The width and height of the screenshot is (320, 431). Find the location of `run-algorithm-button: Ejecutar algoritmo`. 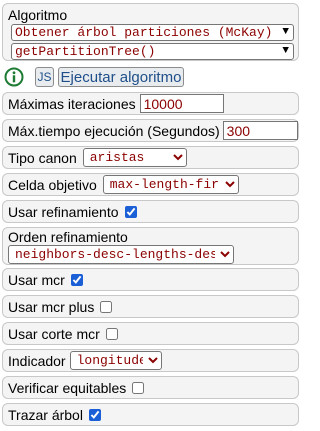

run-algorithm-button: Ejecutar algoritmo is located at coordinates (121, 77).